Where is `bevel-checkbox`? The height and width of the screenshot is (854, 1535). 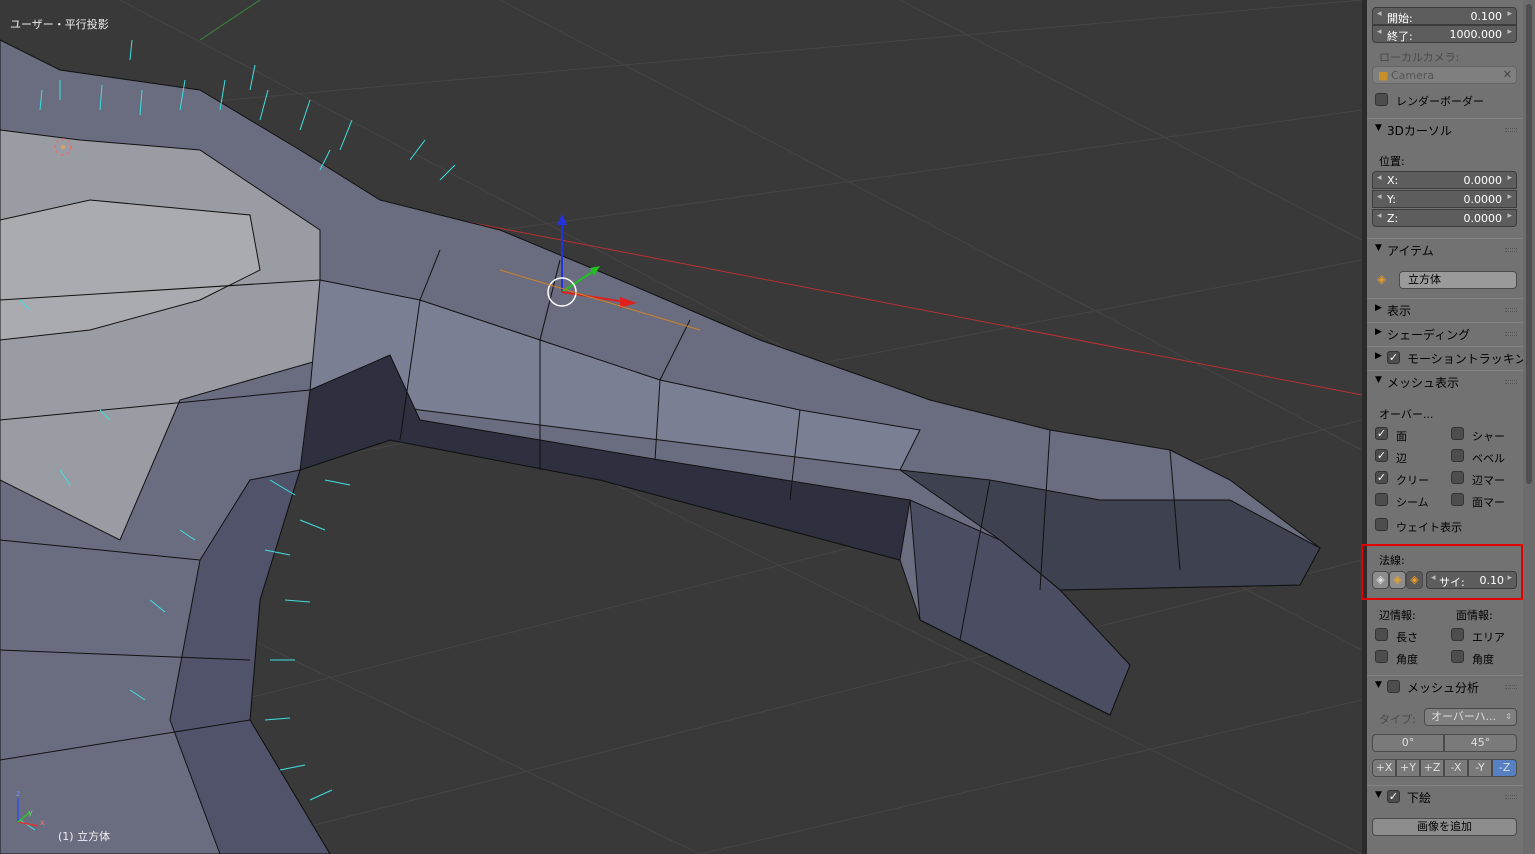
bevel-checkbox is located at coordinates (1457, 455).